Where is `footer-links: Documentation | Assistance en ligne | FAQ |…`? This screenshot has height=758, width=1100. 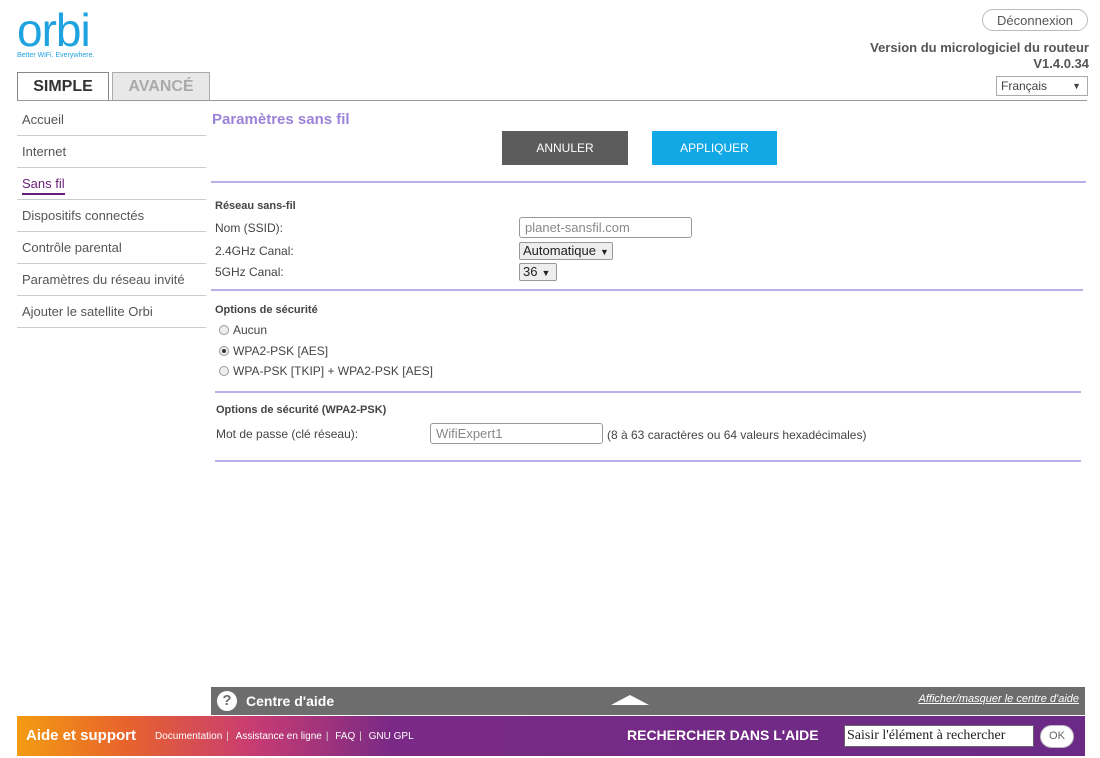
footer-links: Documentation | Assistance en ligne | FAQ |… is located at coordinates (284, 736).